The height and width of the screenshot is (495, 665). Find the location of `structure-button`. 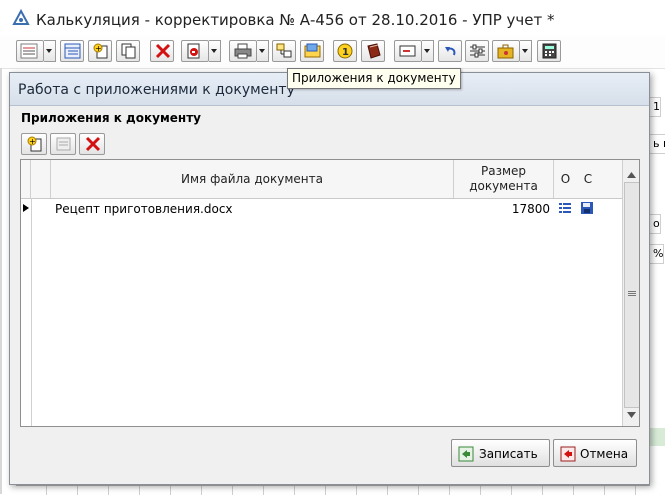

structure-button is located at coordinates (284, 51).